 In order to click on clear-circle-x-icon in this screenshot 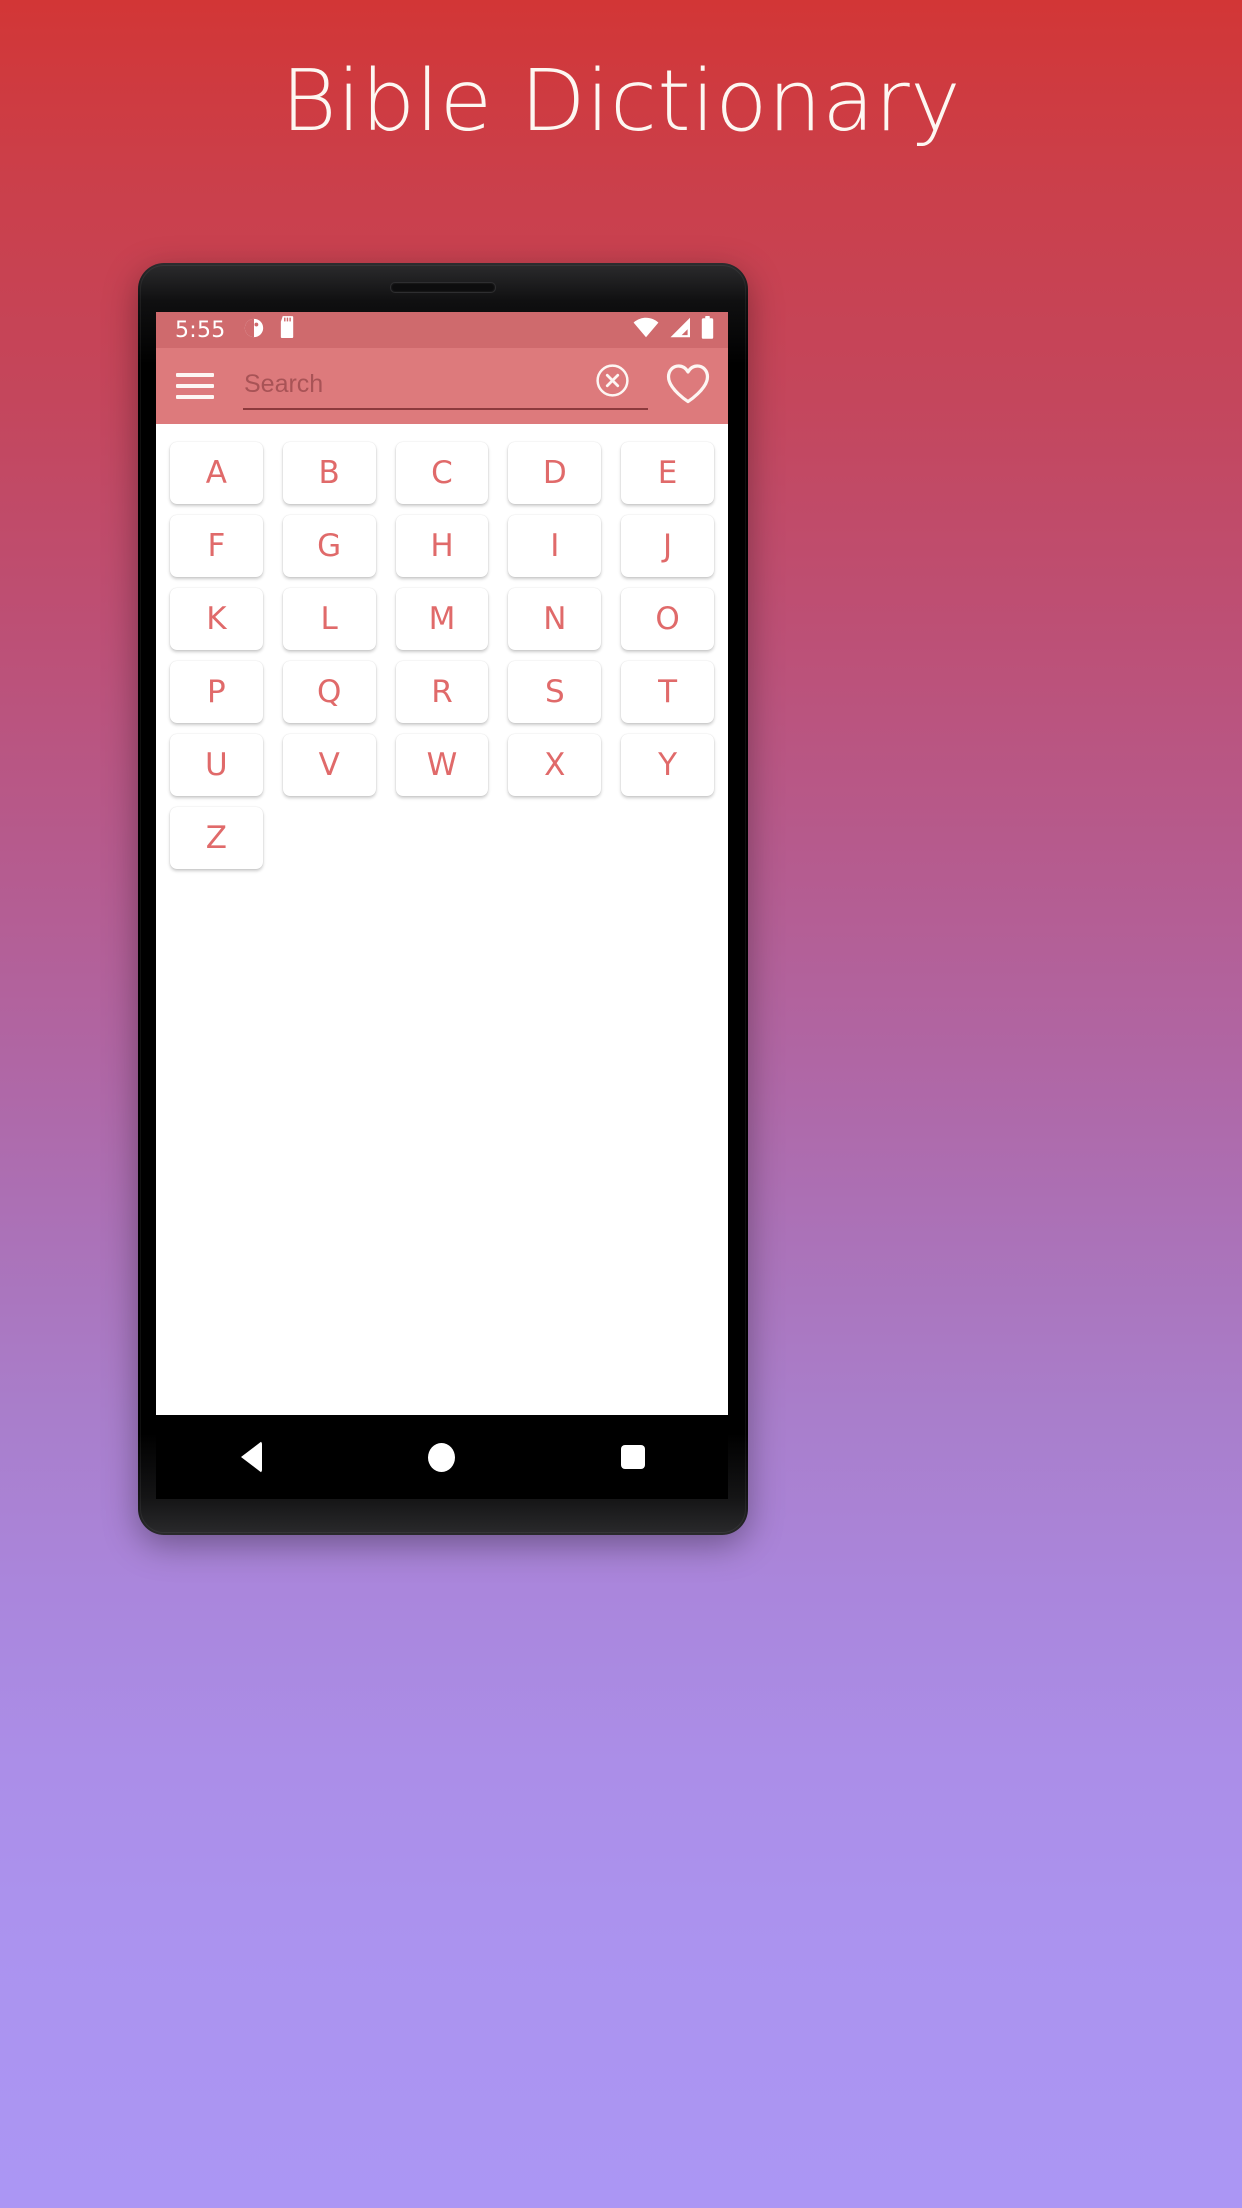, I will do `click(612, 380)`.